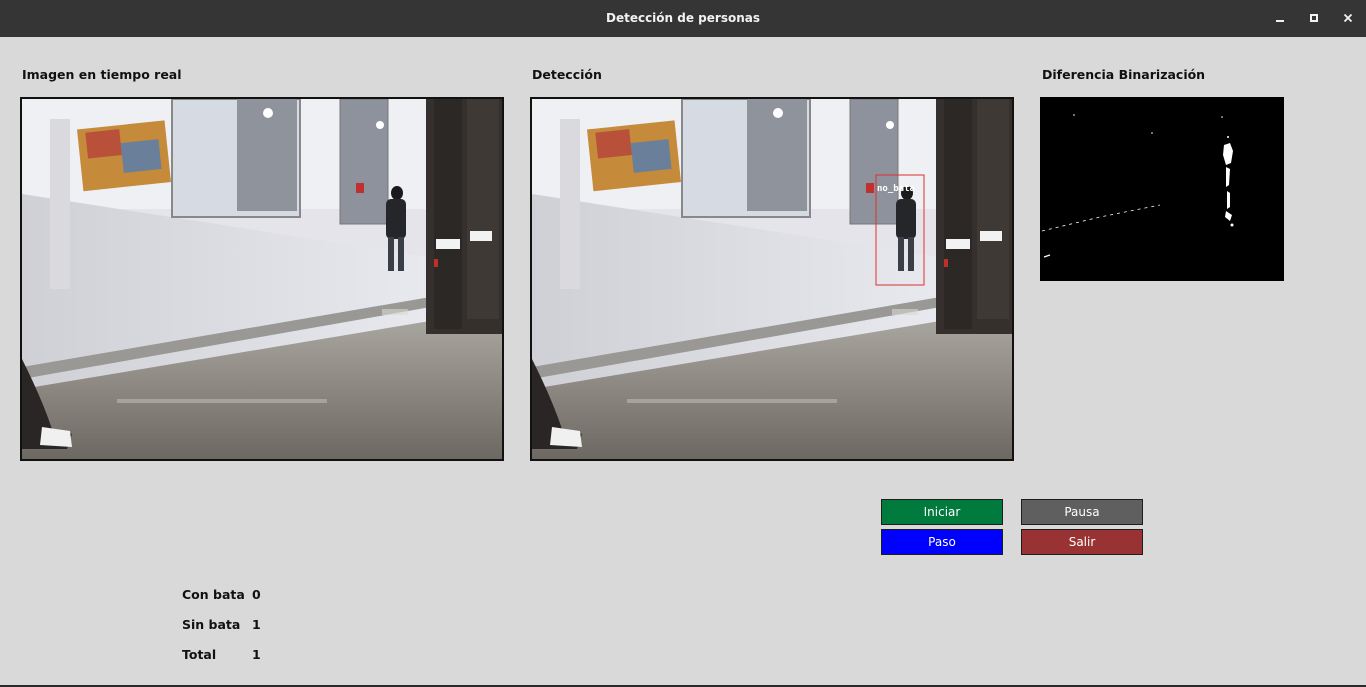  Describe the element at coordinates (1162, 189) in the screenshot. I see `binarization-frame` at that location.